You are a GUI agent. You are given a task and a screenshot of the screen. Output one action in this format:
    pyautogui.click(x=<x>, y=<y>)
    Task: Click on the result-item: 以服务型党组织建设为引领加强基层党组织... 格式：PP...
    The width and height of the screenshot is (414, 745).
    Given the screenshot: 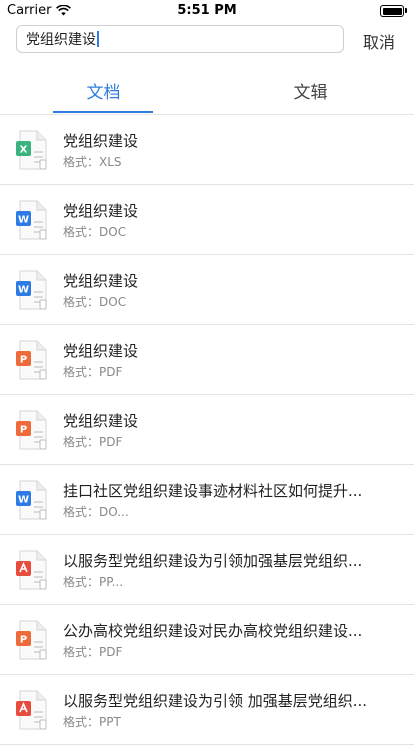 What is the action you would take?
    pyautogui.click(x=207, y=570)
    